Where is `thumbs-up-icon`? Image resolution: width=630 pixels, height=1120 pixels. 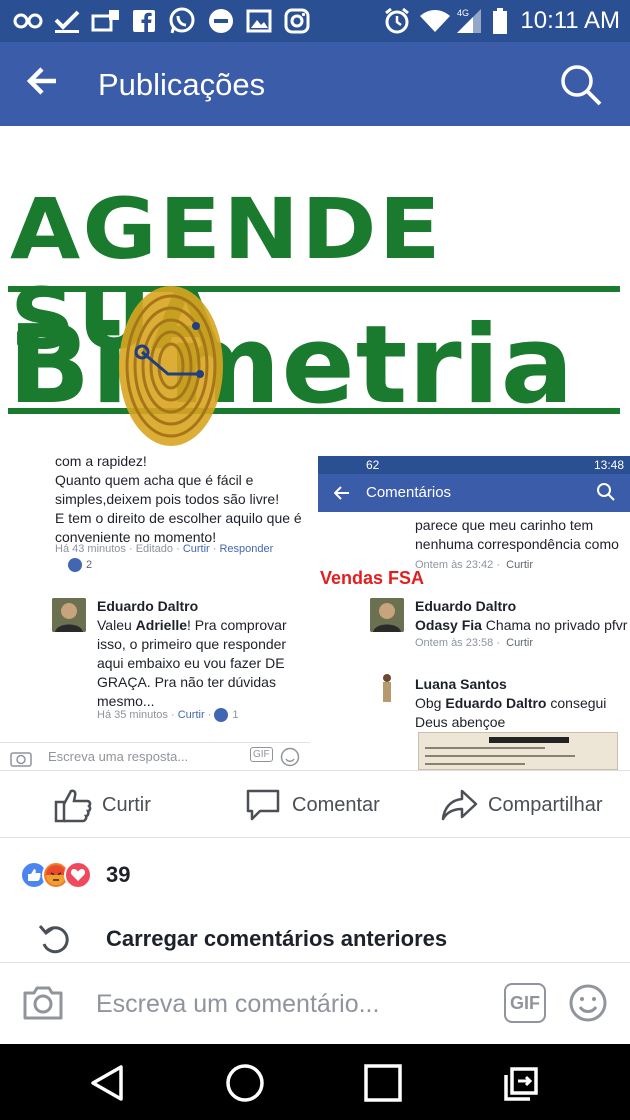
thumbs-up-icon is located at coordinates (73, 806).